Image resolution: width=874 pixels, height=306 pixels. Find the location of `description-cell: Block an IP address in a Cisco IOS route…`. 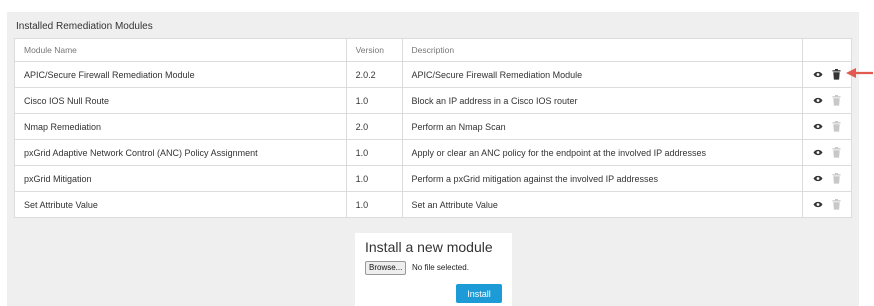

description-cell: Block an IP address in a Cisco IOS route… is located at coordinates (602, 100).